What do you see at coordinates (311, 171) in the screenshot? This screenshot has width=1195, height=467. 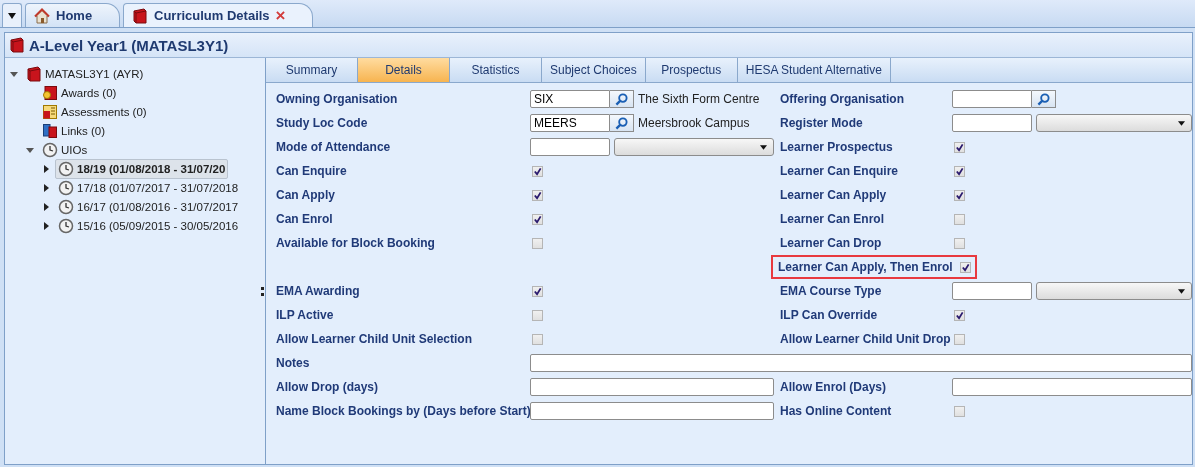 I see `field-label: Can Enquire` at bounding box center [311, 171].